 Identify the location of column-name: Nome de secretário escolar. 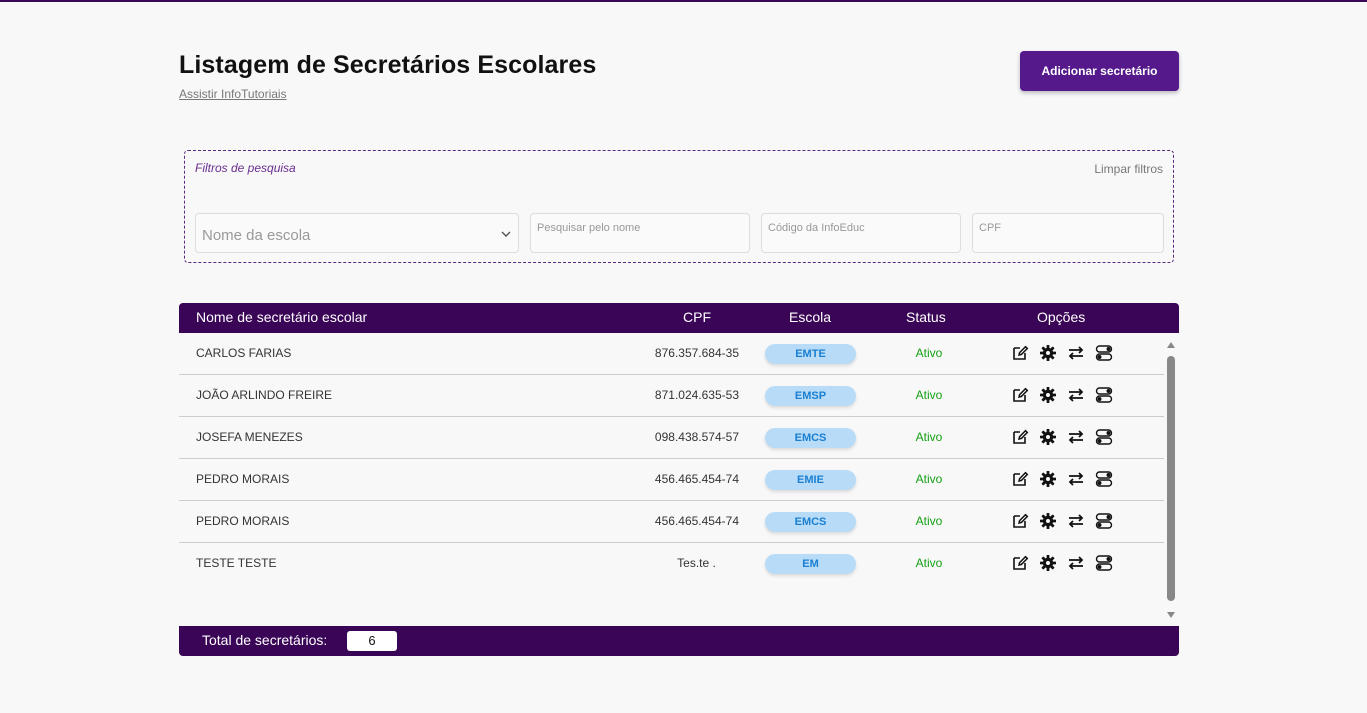
(282, 317).